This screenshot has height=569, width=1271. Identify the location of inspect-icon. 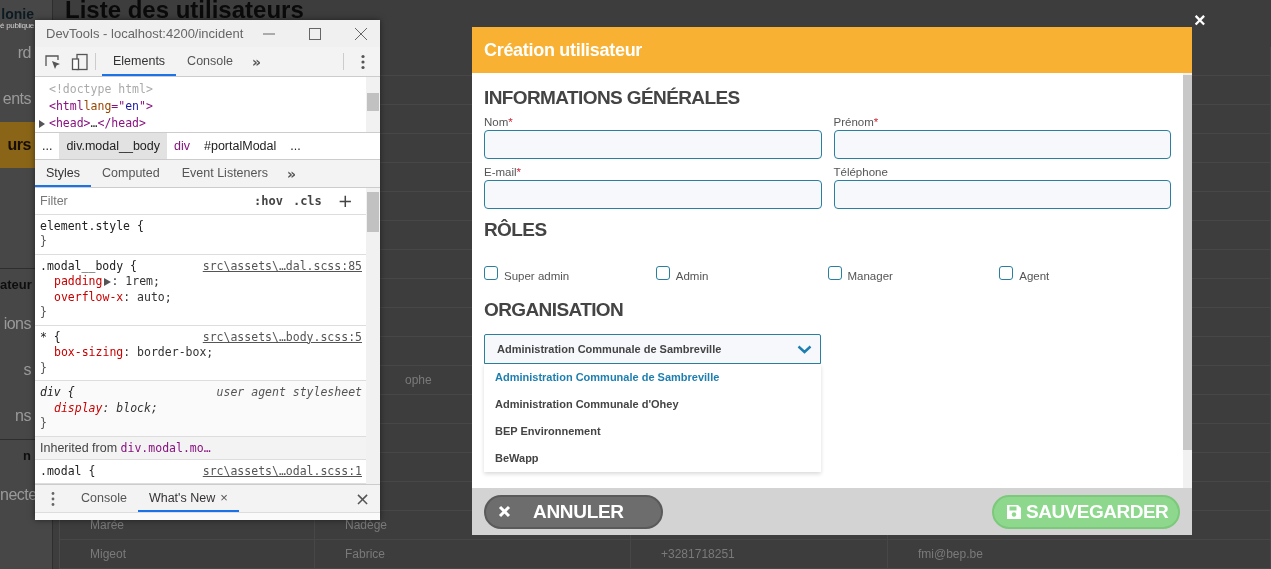
(53, 61).